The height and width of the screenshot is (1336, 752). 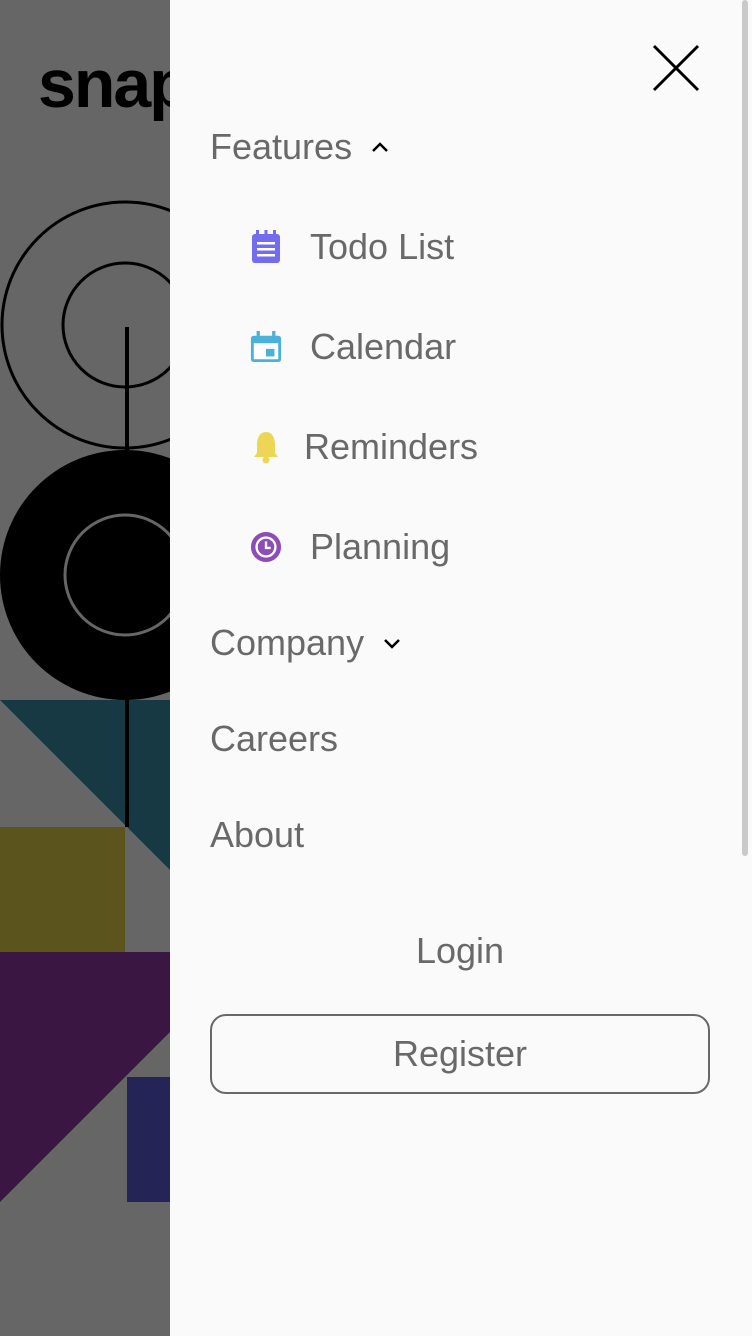 I want to click on planning-label: Planning, so click(x=380, y=546).